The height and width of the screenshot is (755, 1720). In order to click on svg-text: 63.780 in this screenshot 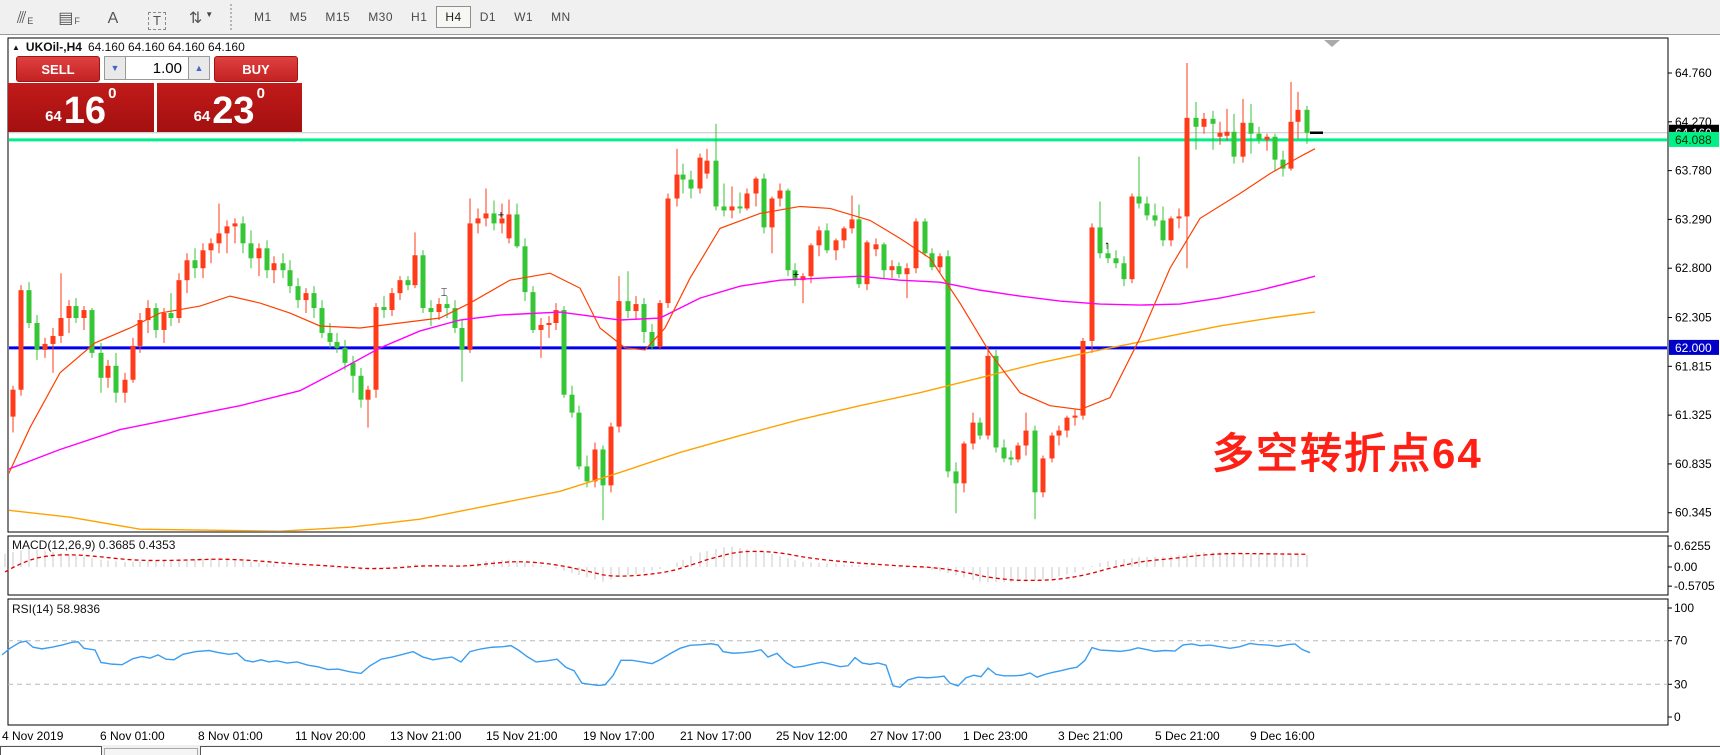, I will do `click(1693, 171)`.